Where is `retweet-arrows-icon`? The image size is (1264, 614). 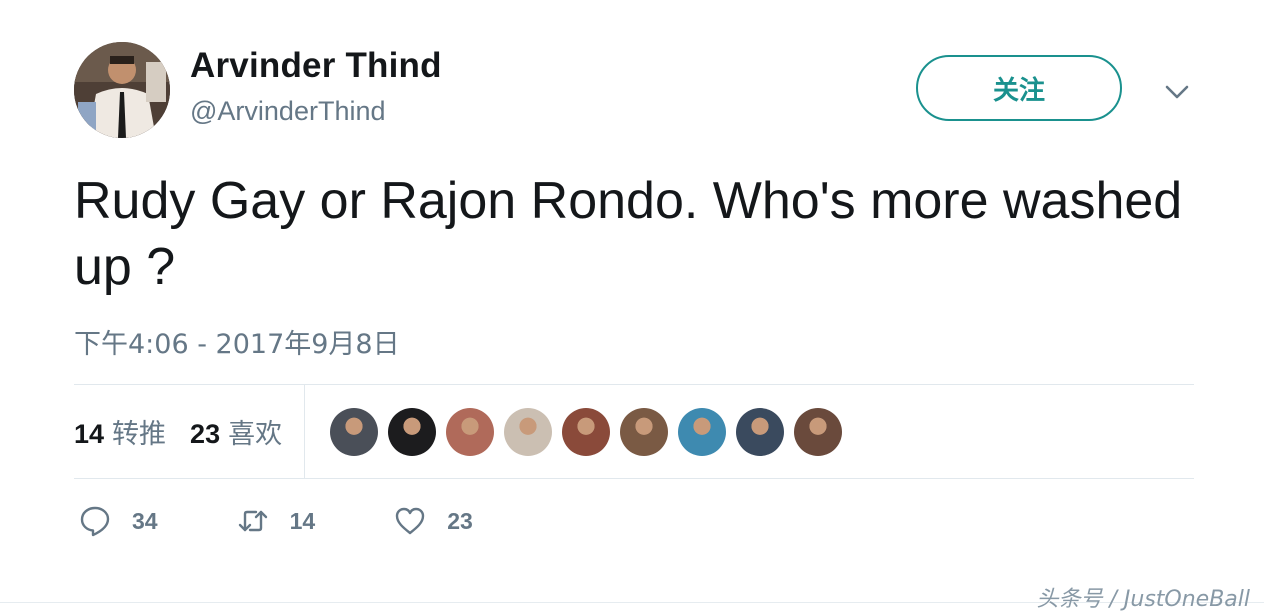 retweet-arrows-icon is located at coordinates (253, 521).